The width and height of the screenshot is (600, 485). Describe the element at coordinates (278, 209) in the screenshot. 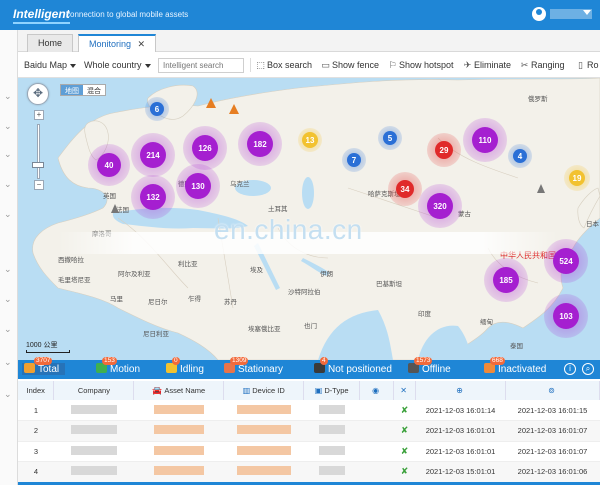

I see `map-label: 土耳其` at that location.